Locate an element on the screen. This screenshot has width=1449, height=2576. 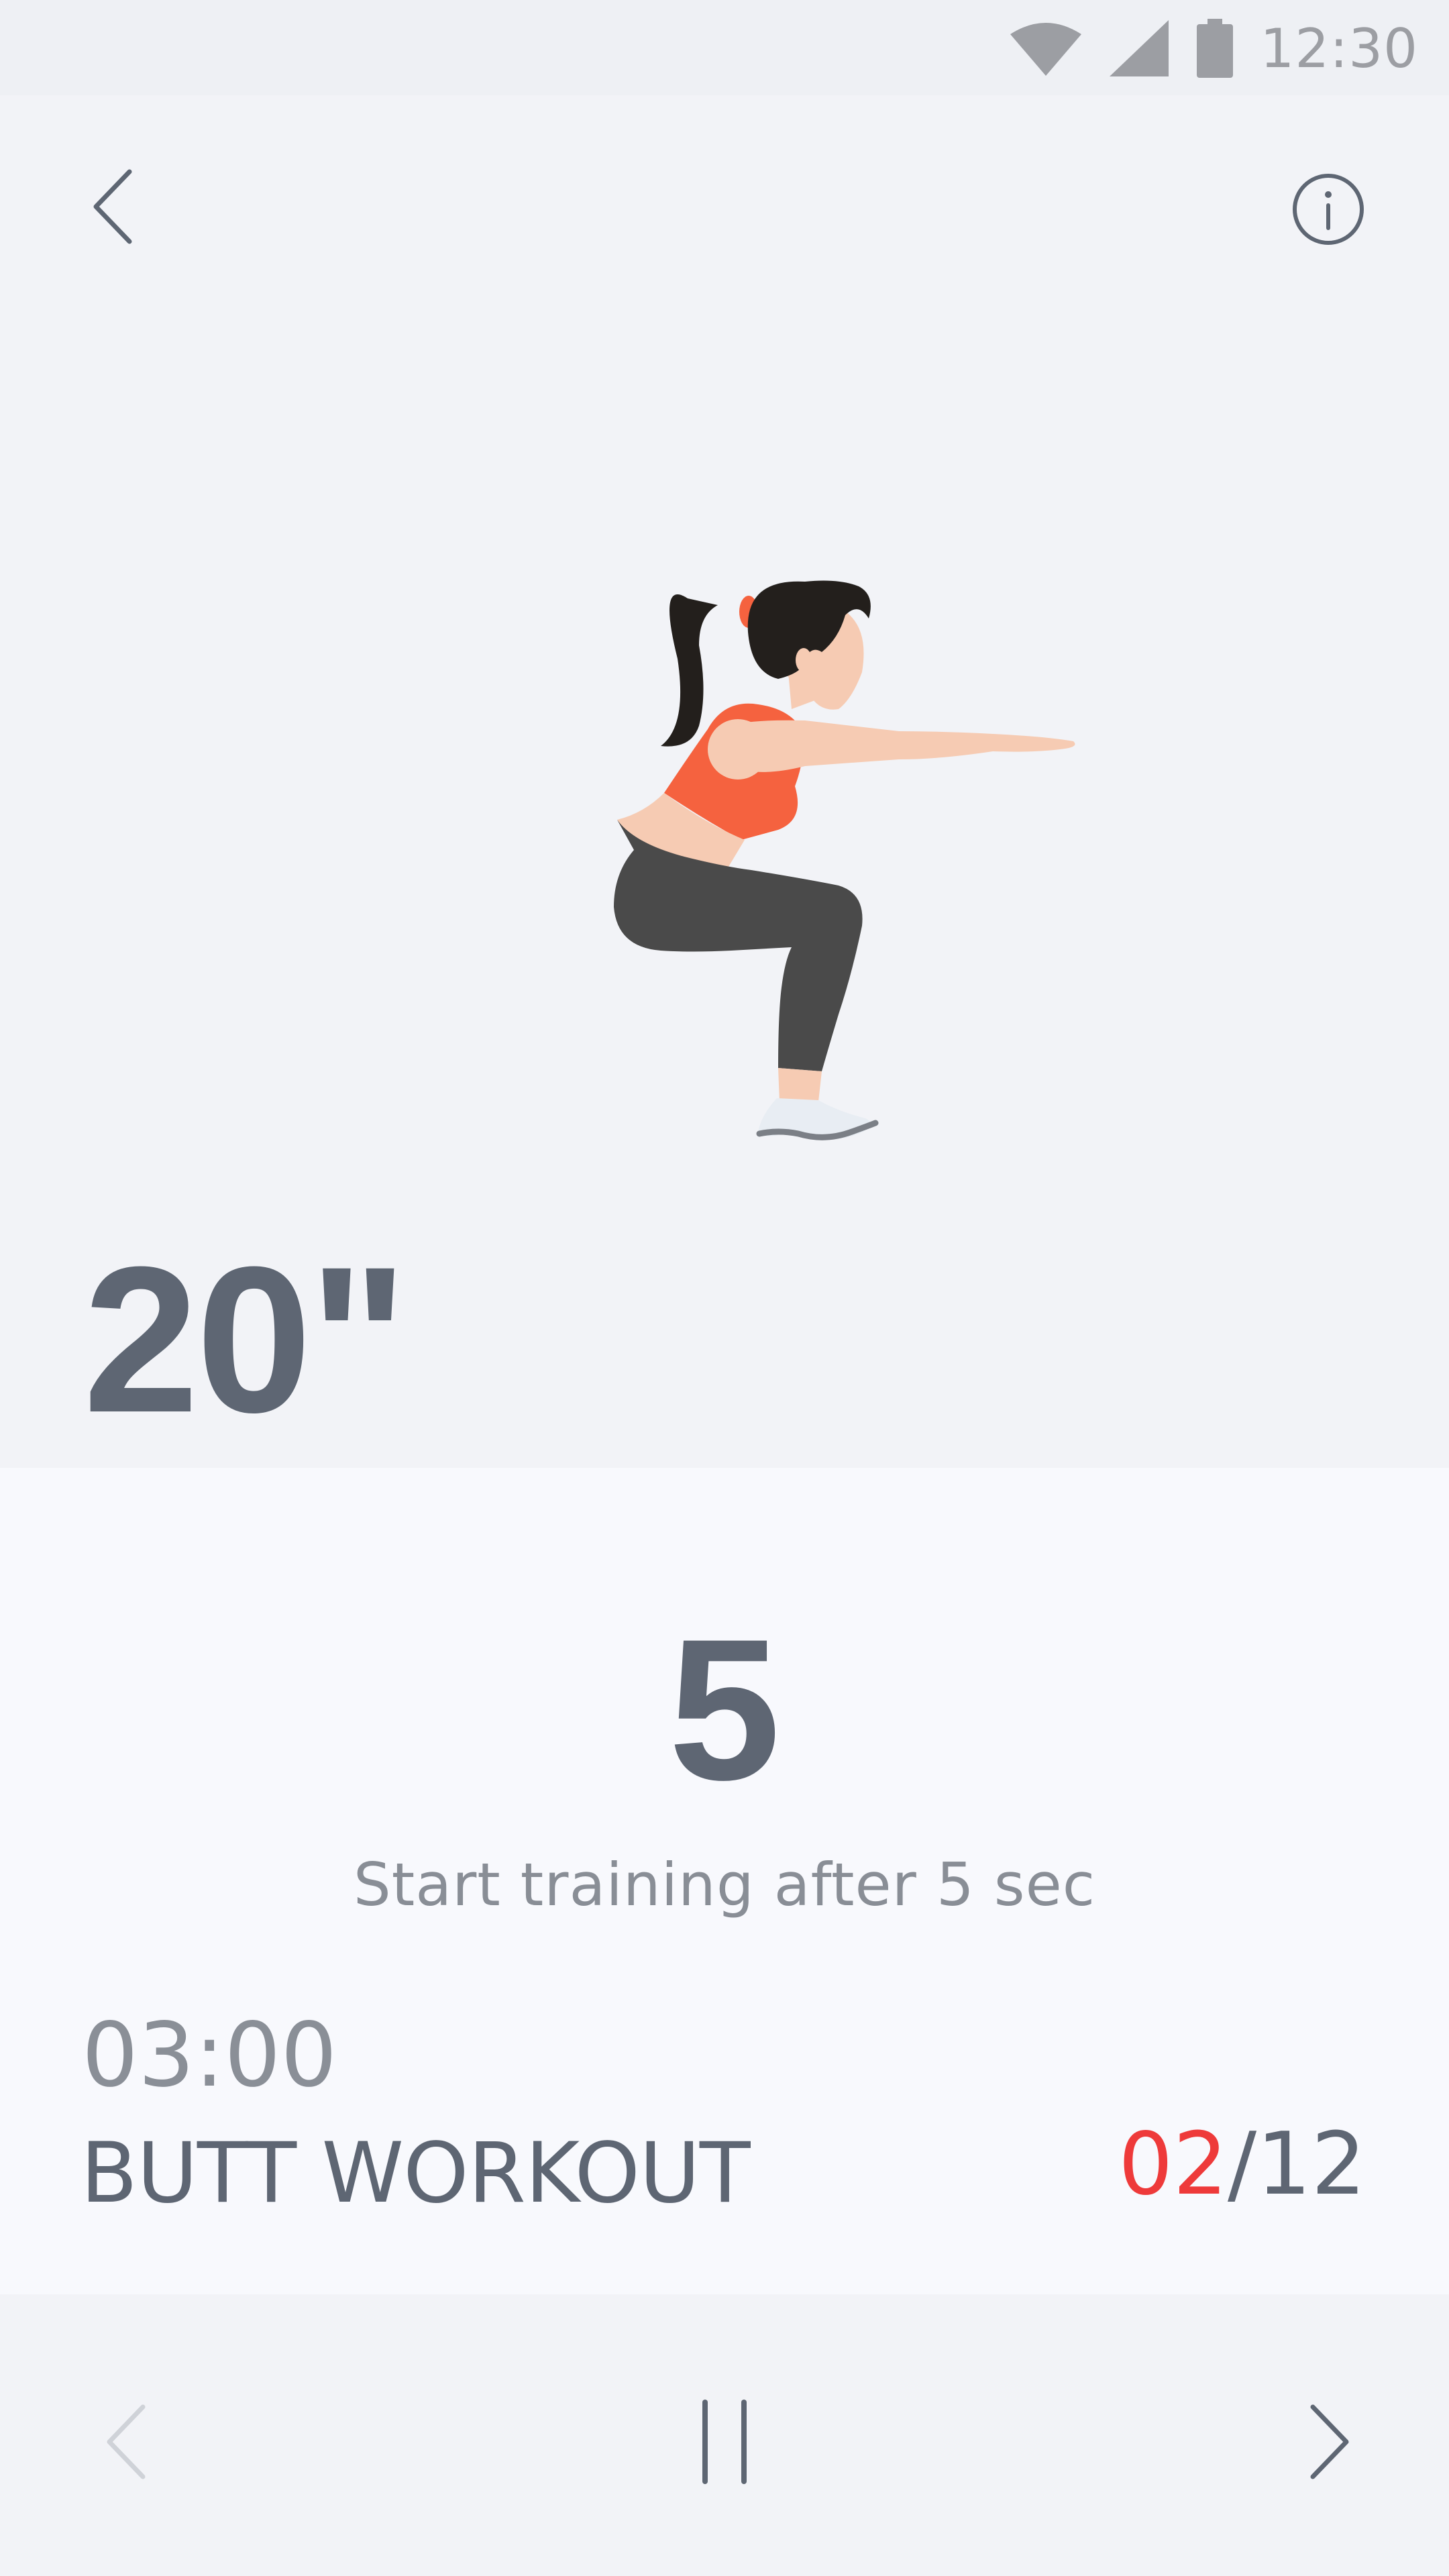
total-time: 03:00 is located at coordinates (209, 2055).